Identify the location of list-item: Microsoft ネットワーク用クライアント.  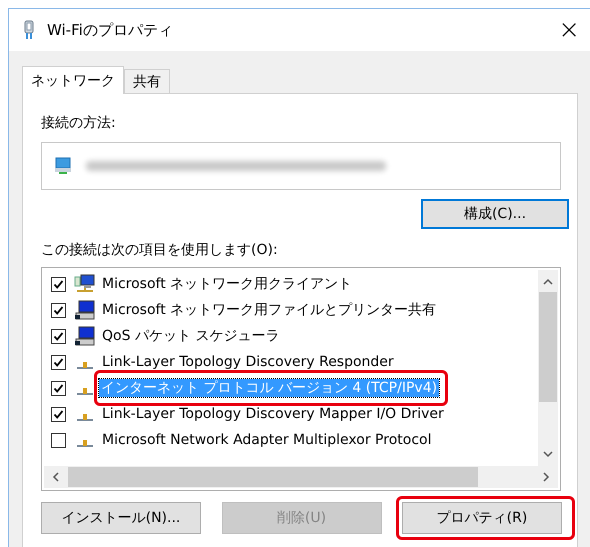
(227, 284).